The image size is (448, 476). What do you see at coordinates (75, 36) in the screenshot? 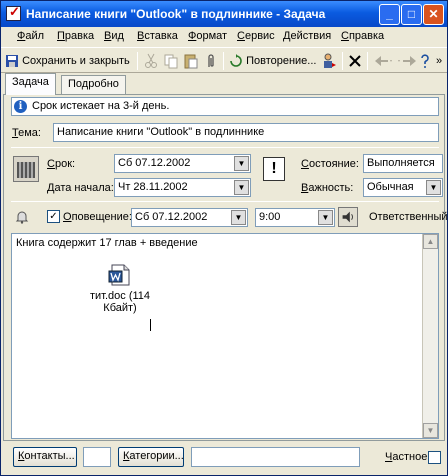
I see `menu-edit: Правка` at bounding box center [75, 36].